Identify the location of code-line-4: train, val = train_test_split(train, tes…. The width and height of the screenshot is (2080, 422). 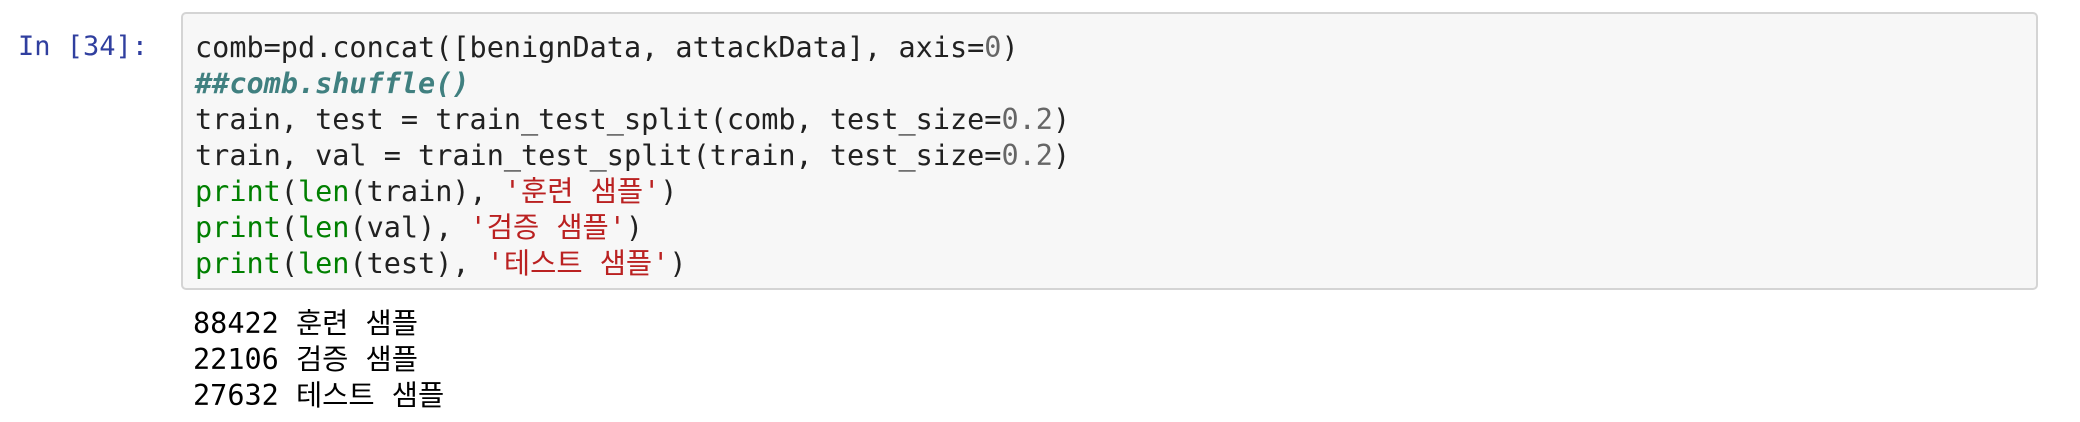
(632, 156).